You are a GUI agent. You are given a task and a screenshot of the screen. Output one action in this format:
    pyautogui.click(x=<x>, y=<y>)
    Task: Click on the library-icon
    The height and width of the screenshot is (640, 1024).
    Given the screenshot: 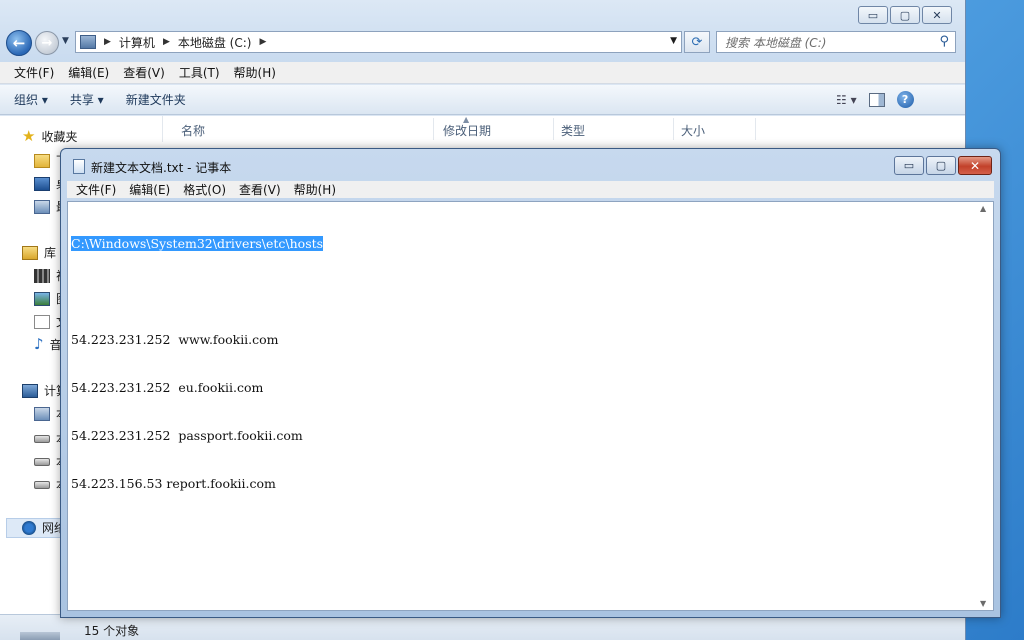 What is the action you would take?
    pyautogui.click(x=30, y=252)
    